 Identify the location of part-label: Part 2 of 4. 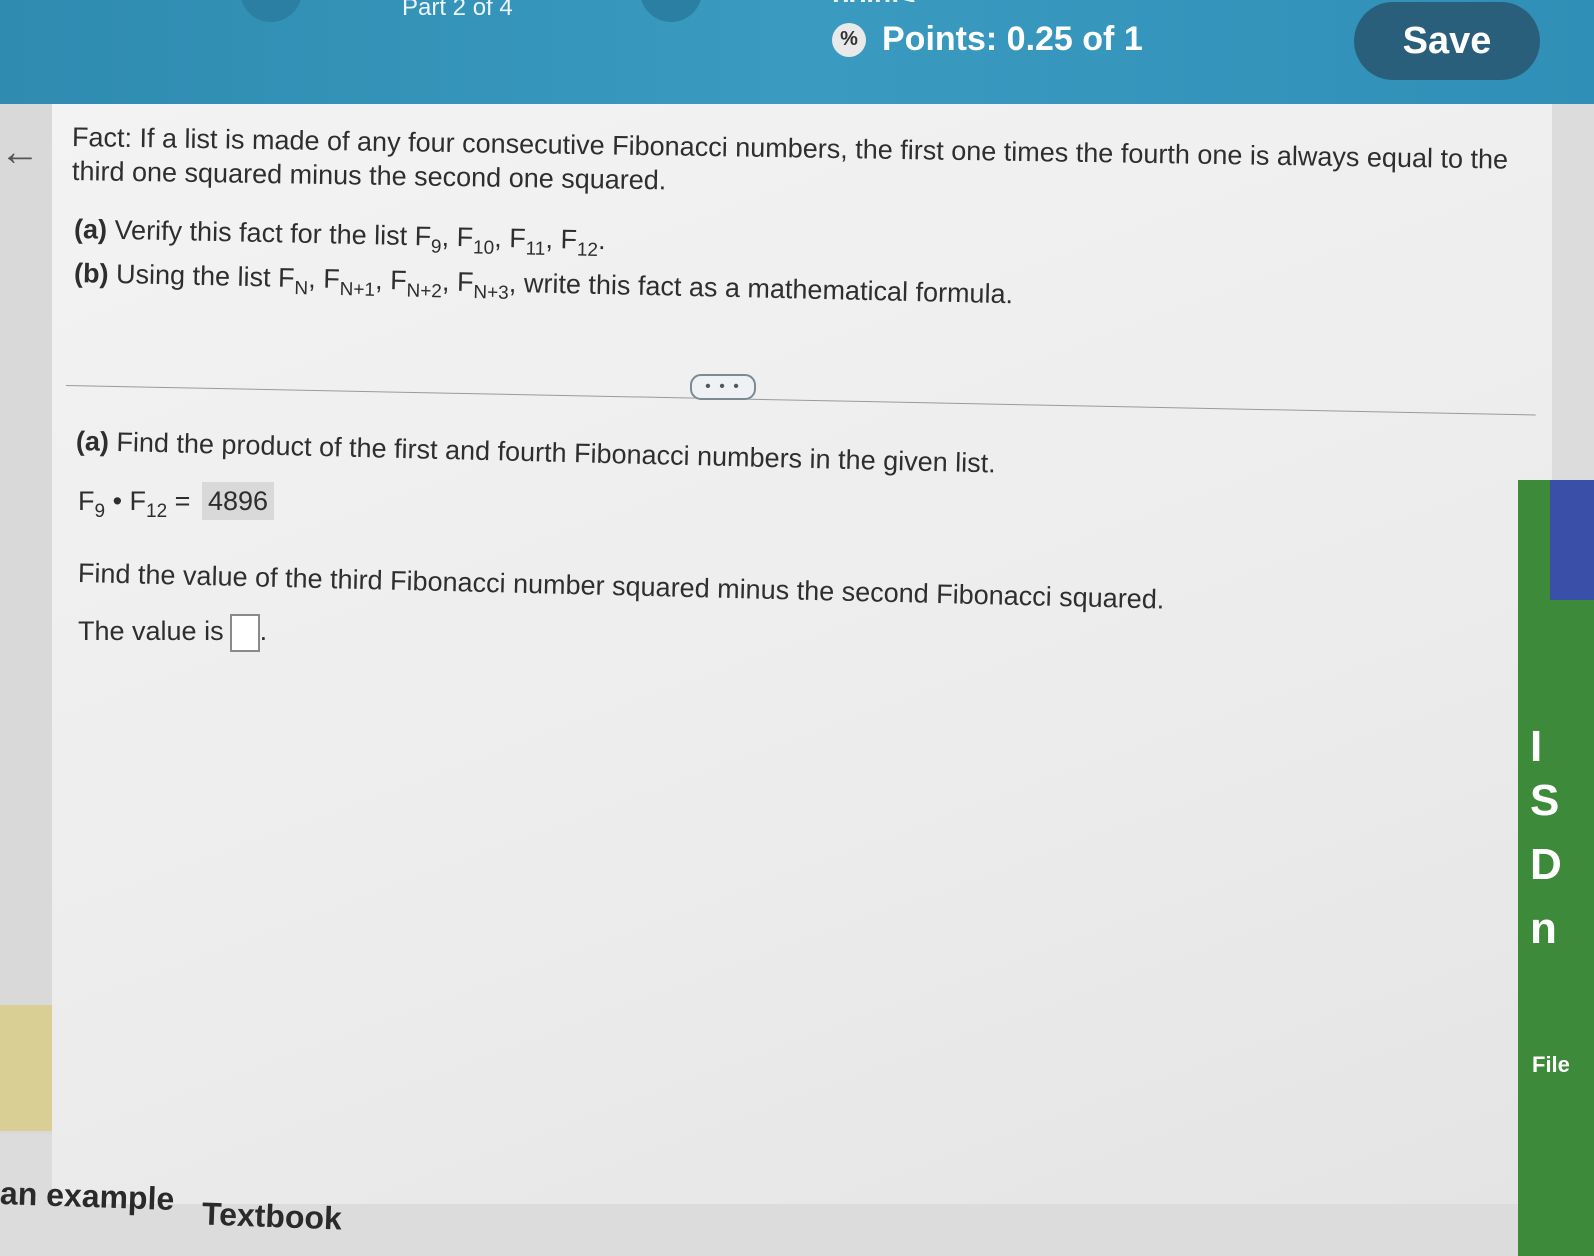
(457, 10).